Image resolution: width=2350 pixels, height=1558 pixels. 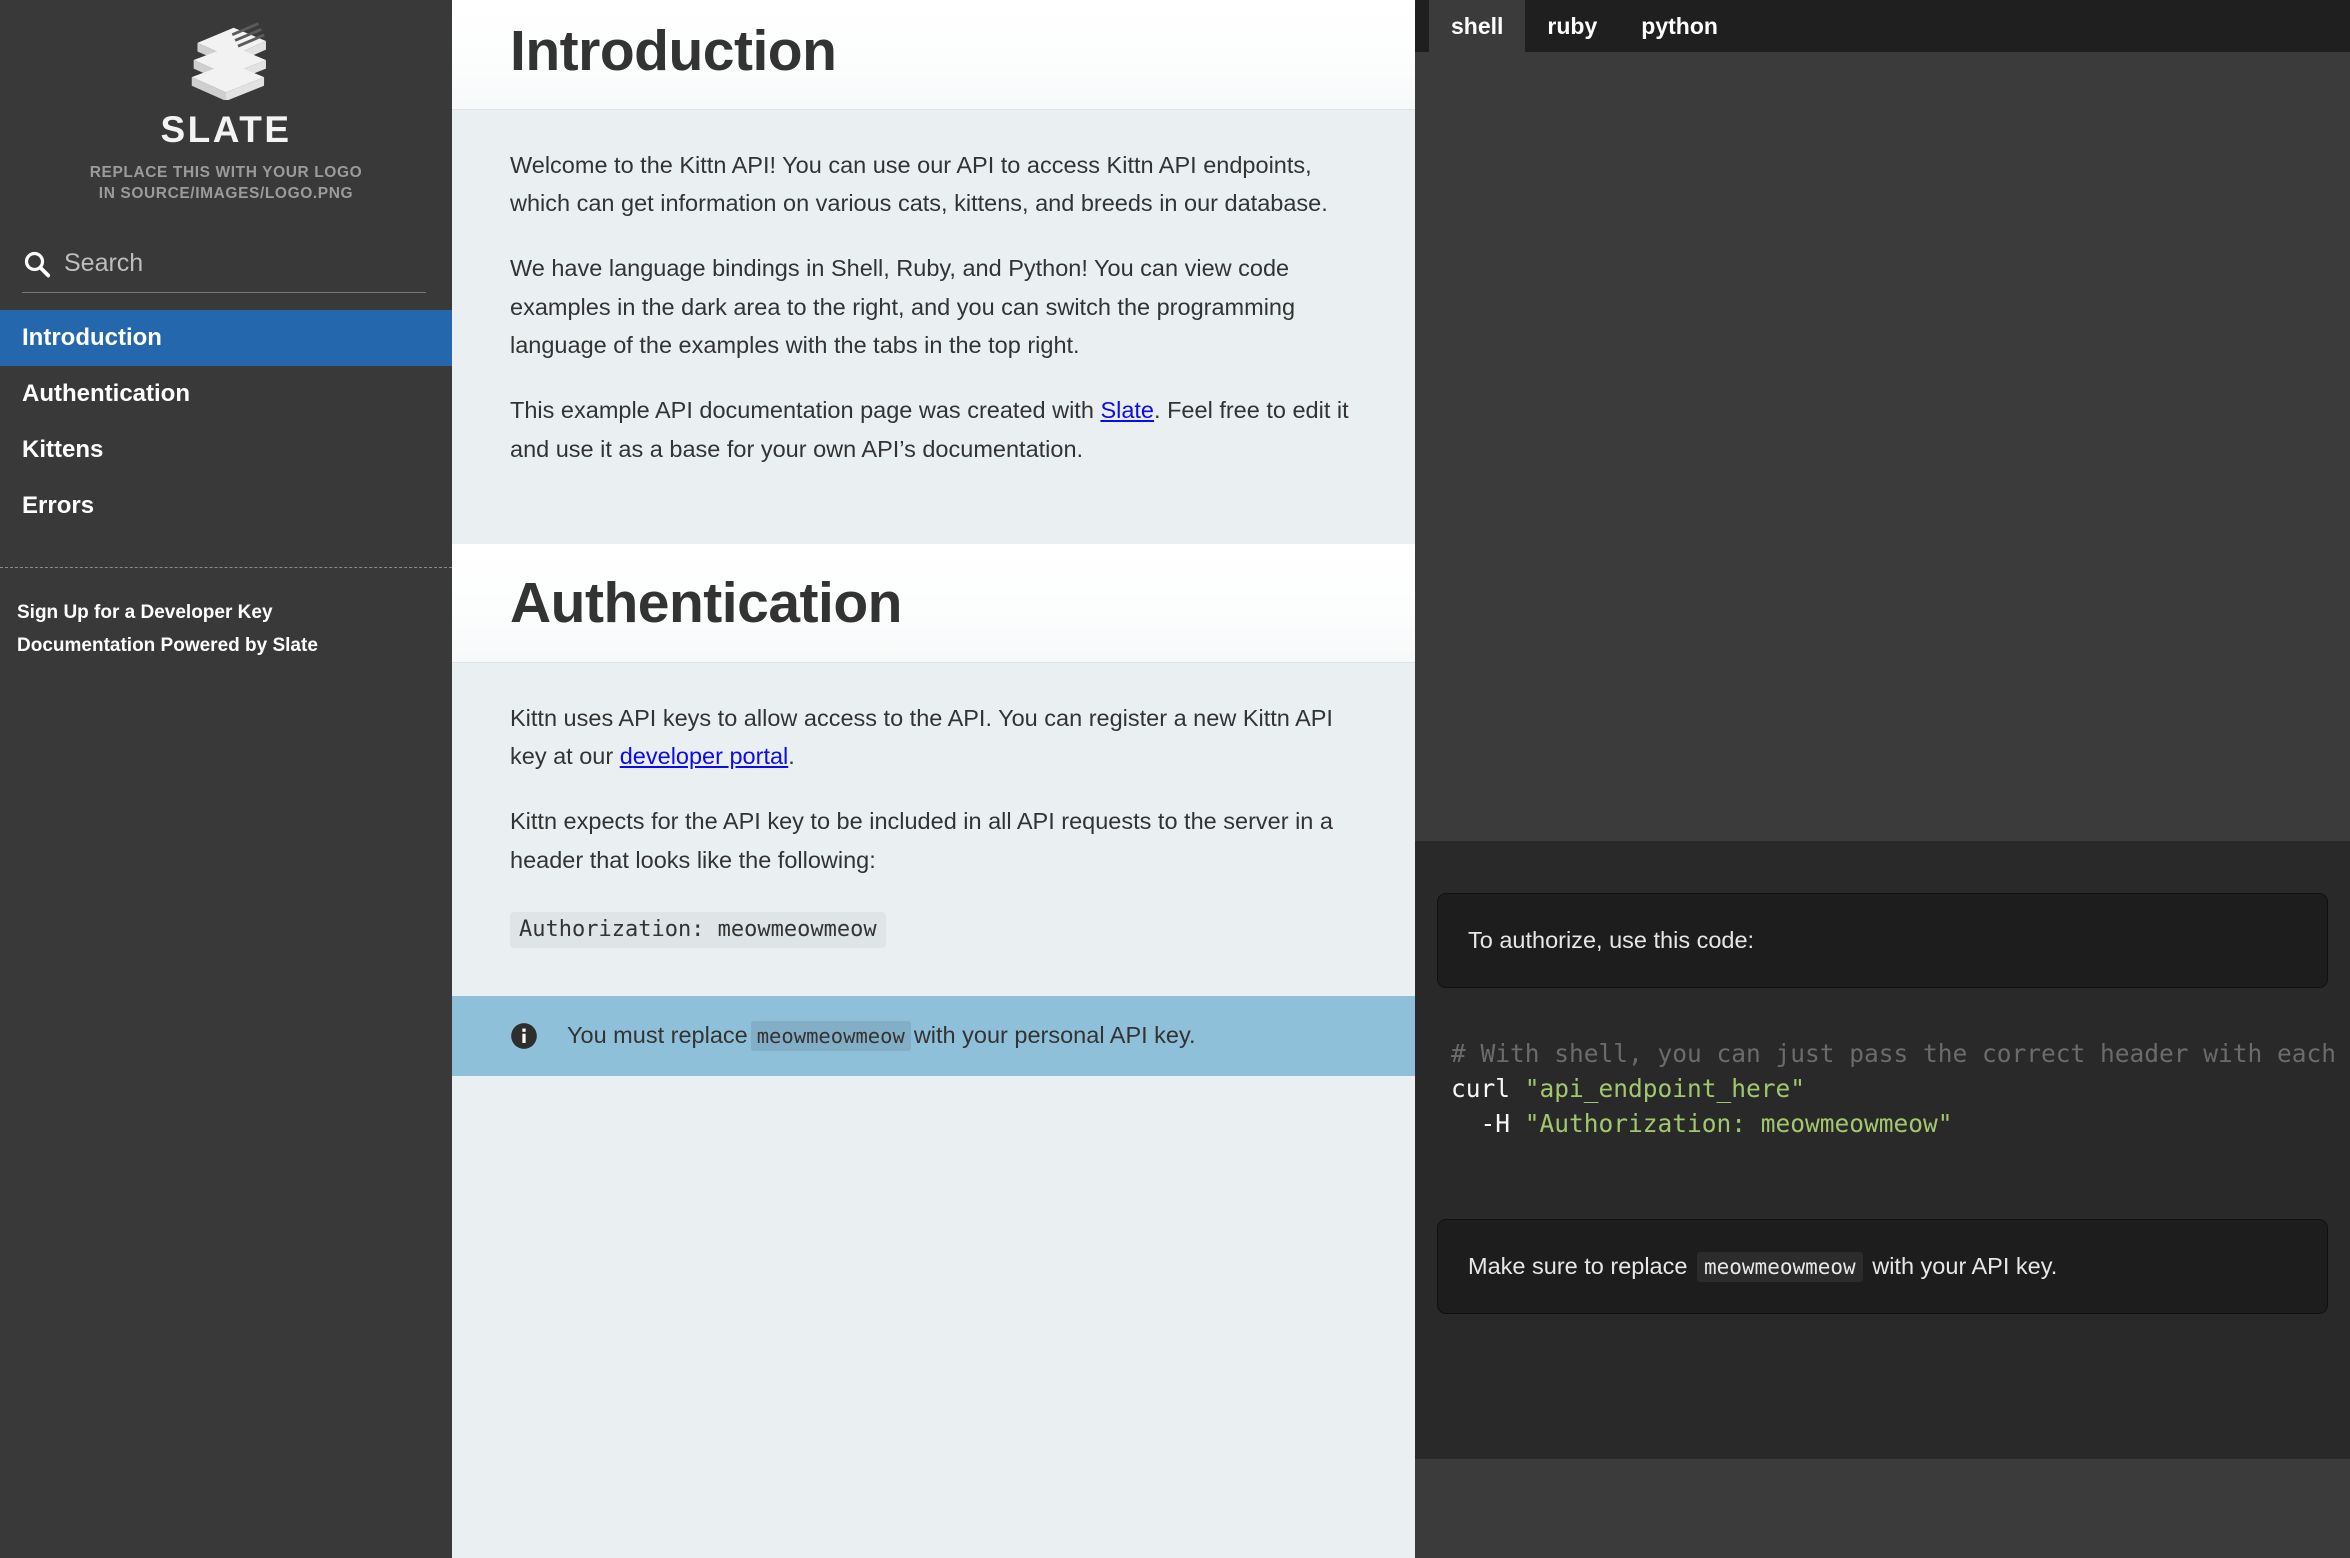 I want to click on tab-ruby: ruby, so click(x=1572, y=26).